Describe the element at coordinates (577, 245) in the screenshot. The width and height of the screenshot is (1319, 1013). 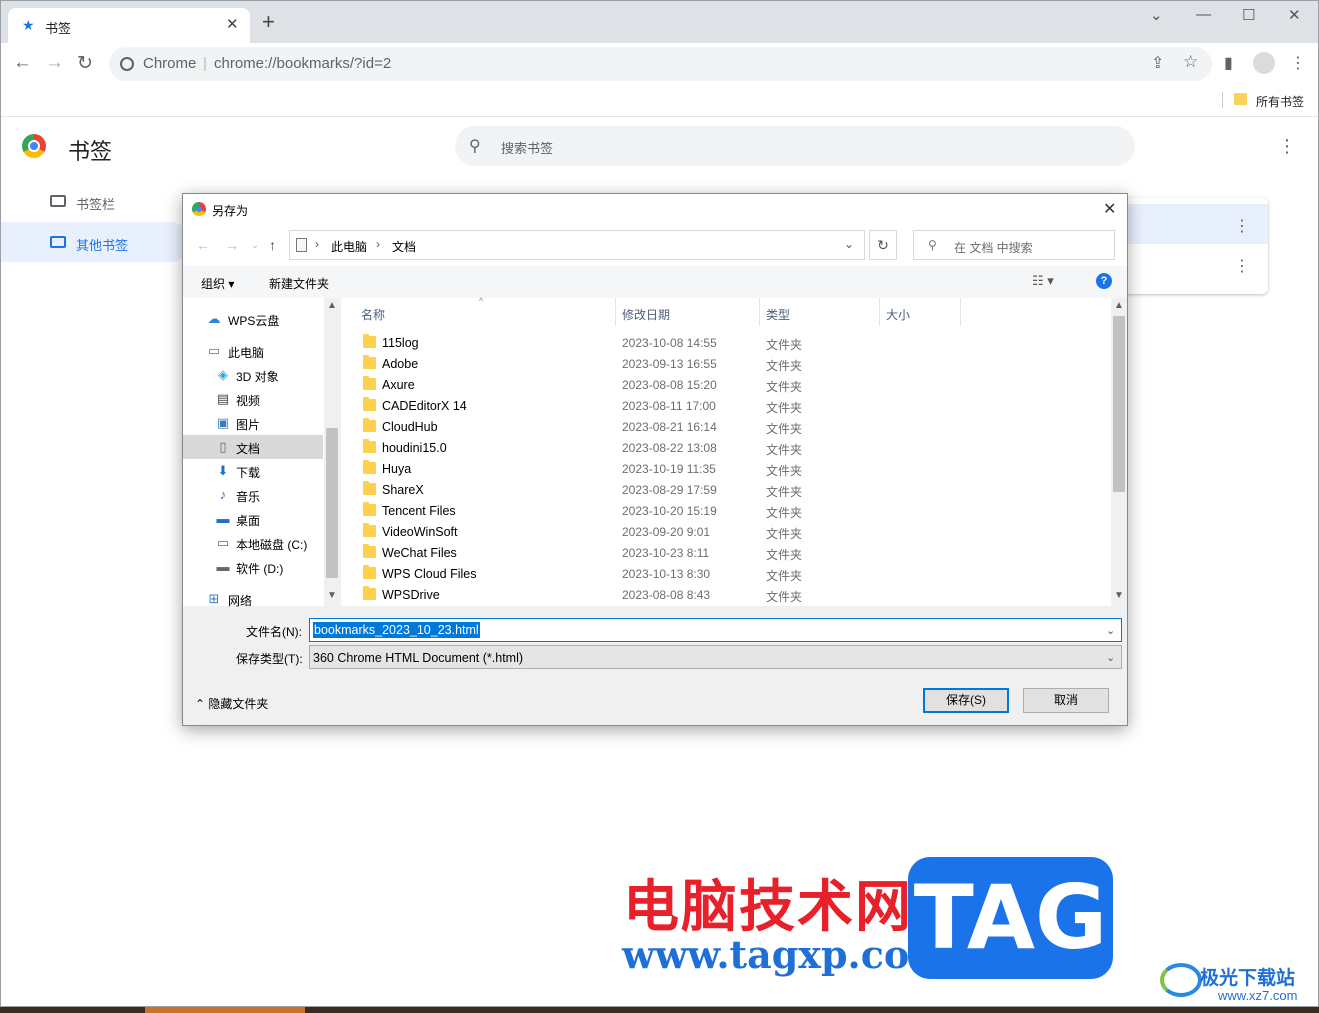
I see `dialog-address-bar: › 此电脑 › 文档 ⌄` at that location.